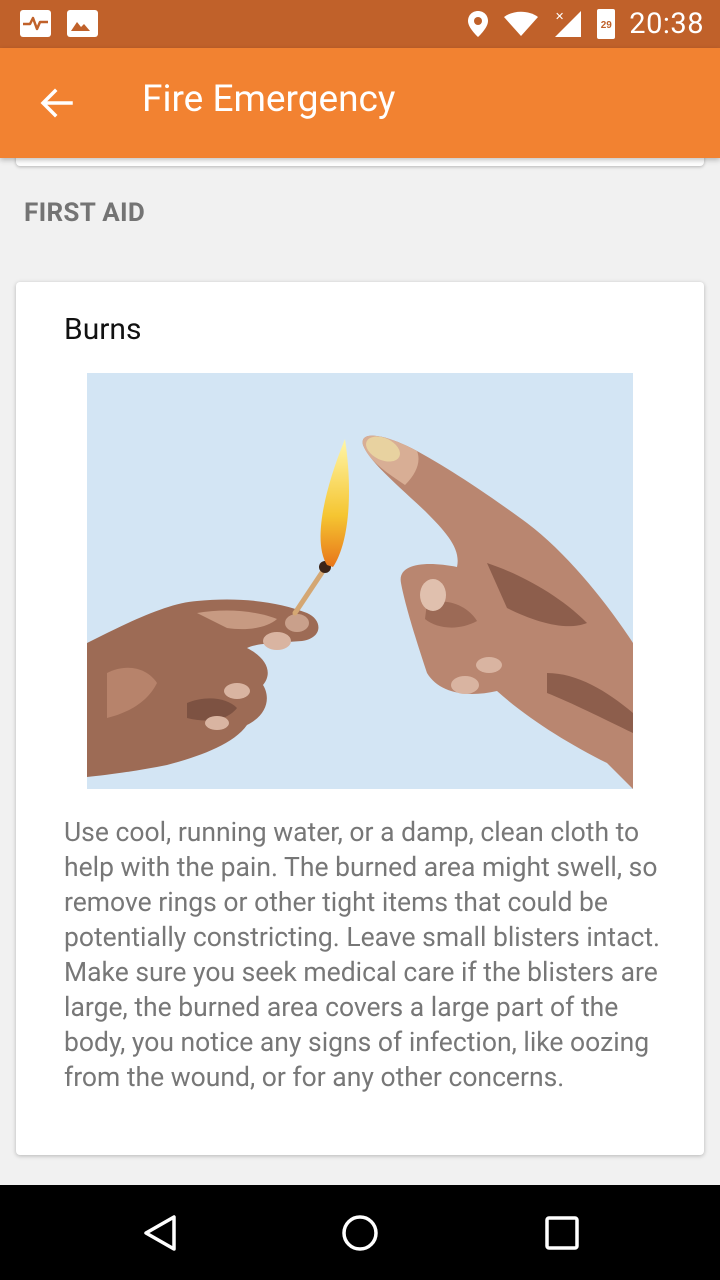 The width and height of the screenshot is (720, 1280). I want to click on wifi-icon, so click(521, 23).